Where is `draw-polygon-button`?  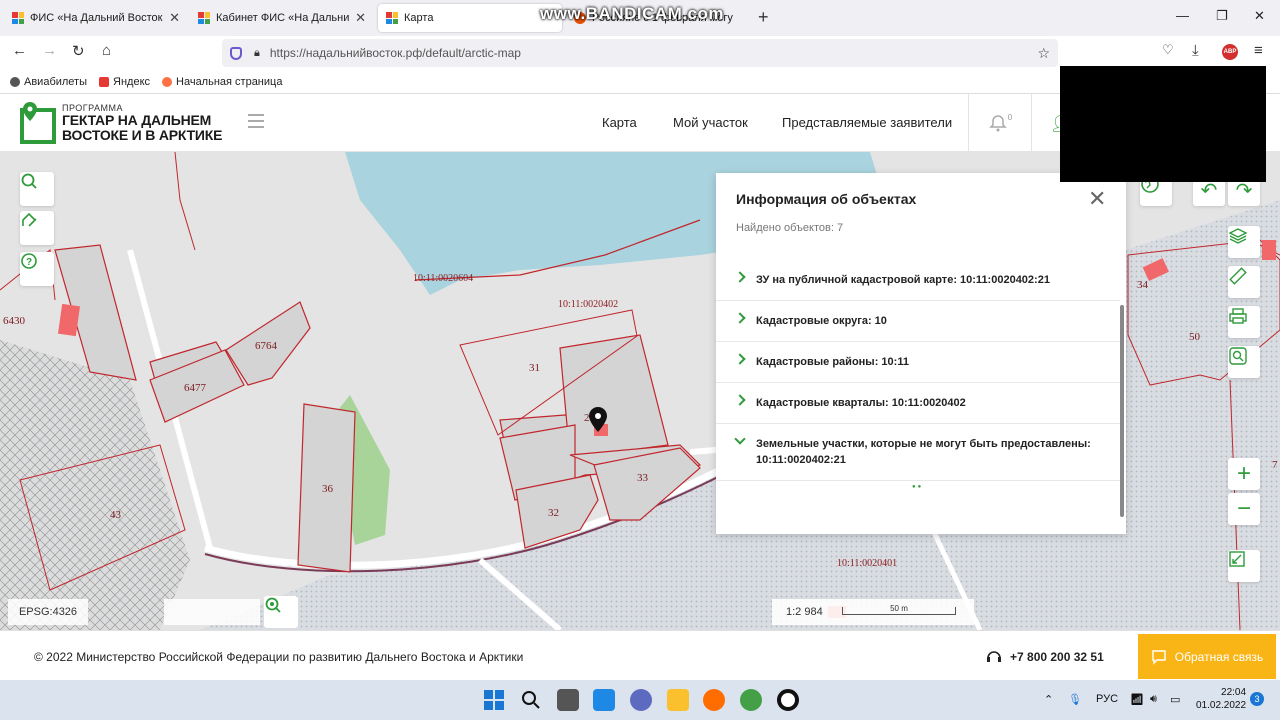
draw-polygon-button is located at coordinates (37, 228).